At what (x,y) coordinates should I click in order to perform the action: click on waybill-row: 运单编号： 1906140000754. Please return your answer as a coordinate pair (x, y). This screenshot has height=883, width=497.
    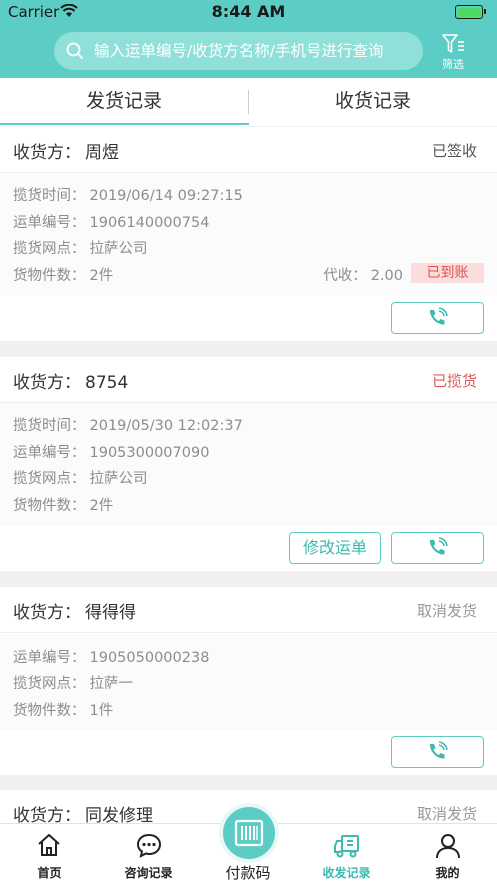
    Looking at the image, I should click on (111, 223).